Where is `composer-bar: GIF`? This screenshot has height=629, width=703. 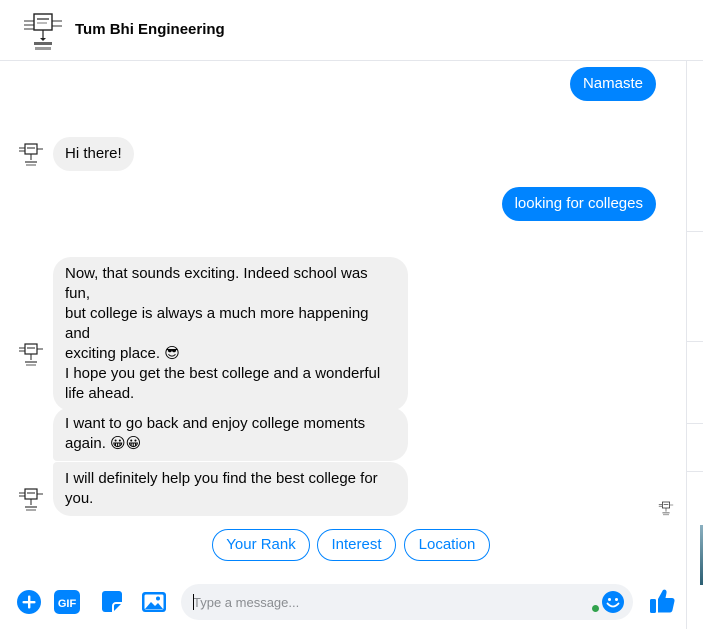
composer-bar: GIF is located at coordinates (343, 602).